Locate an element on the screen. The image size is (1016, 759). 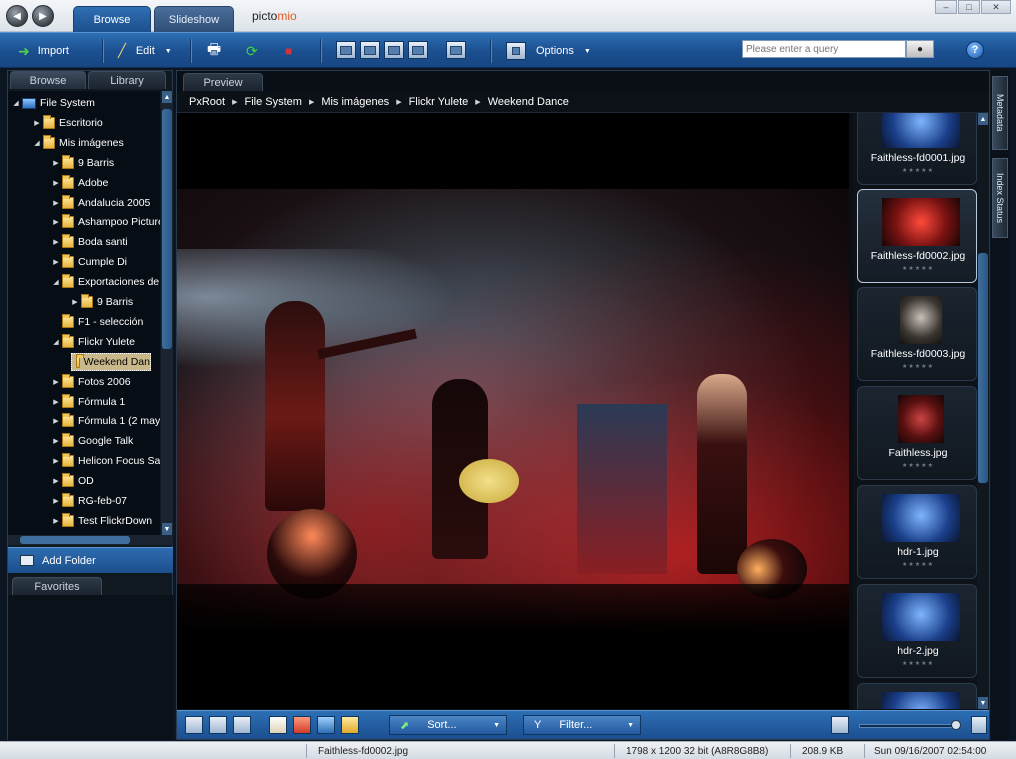
search-input is located at coordinates (824, 49).